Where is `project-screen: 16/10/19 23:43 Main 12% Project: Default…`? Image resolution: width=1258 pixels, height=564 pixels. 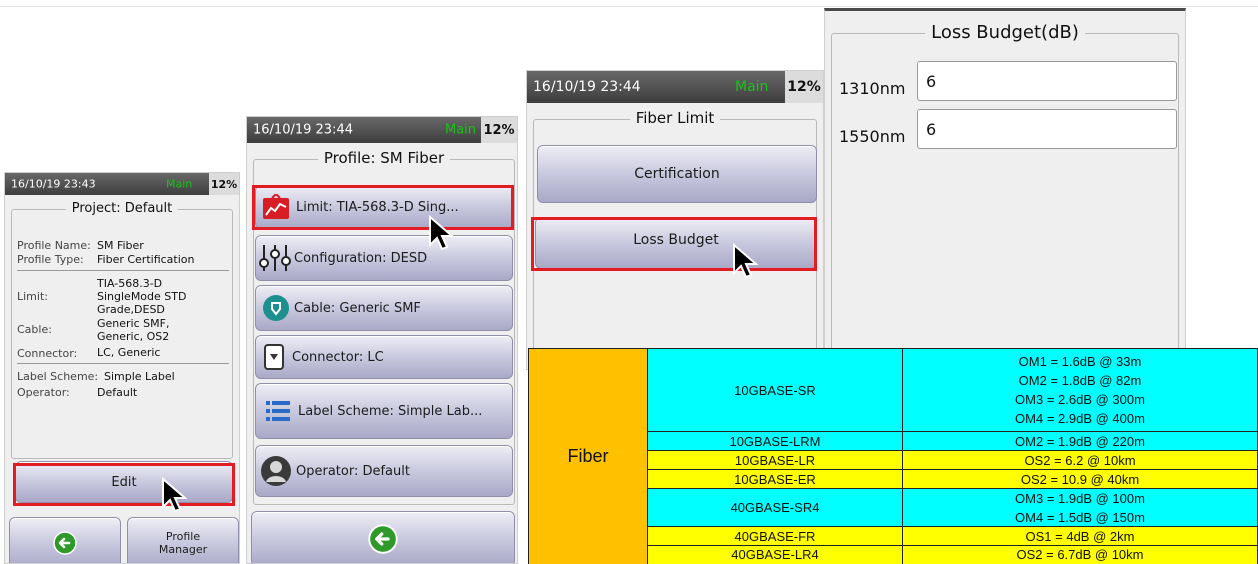 project-screen: 16/10/19 23:43 Main 12% Project: Default… is located at coordinates (122, 368).